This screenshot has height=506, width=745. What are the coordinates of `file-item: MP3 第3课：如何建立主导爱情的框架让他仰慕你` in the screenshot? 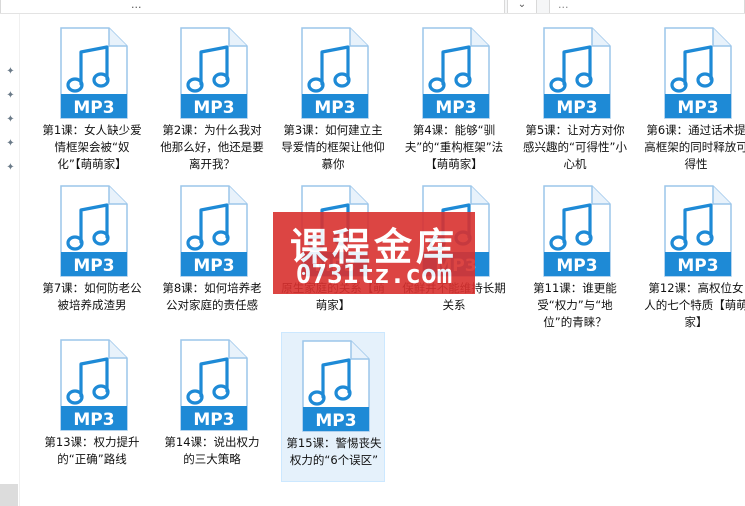 It's located at (333, 95).